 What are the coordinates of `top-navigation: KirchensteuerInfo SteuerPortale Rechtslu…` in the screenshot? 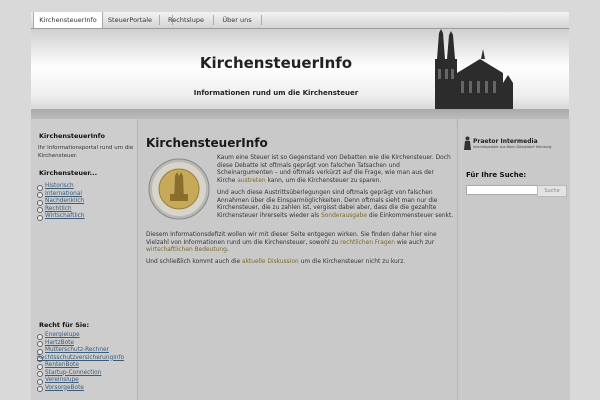 It's located at (300, 20).